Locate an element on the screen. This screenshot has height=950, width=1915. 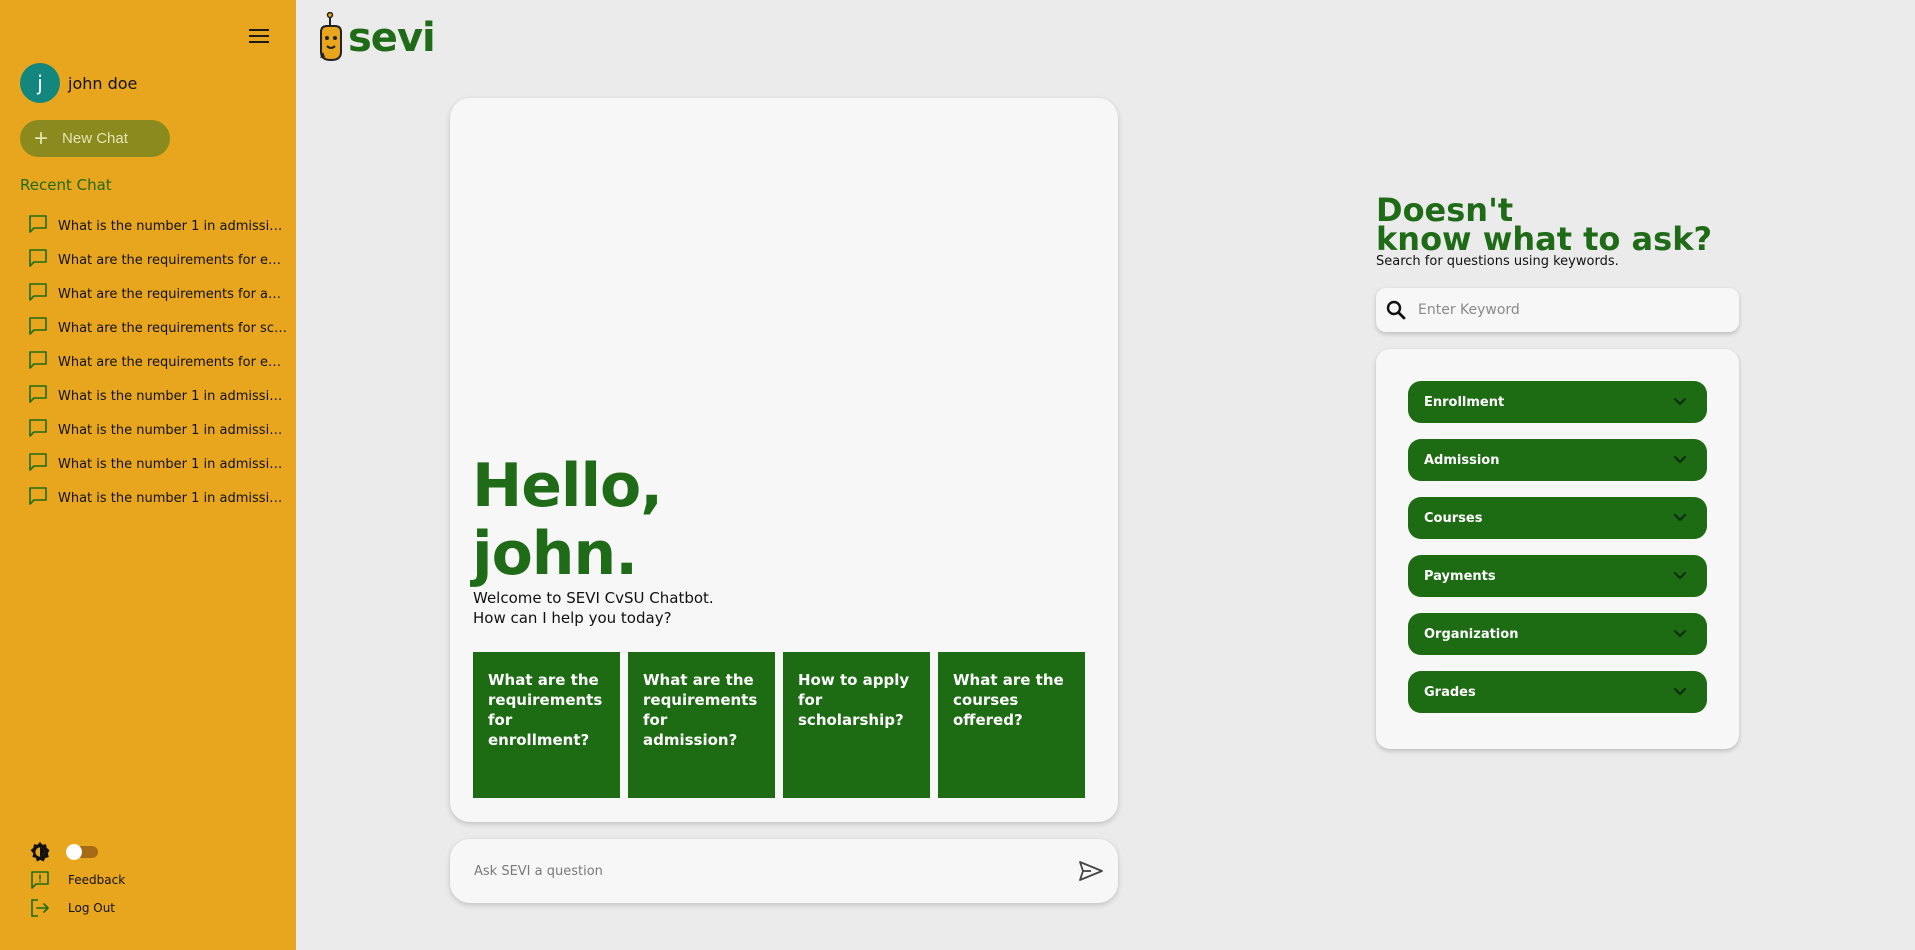
feedback-link: Feedback is located at coordinates (96, 880).